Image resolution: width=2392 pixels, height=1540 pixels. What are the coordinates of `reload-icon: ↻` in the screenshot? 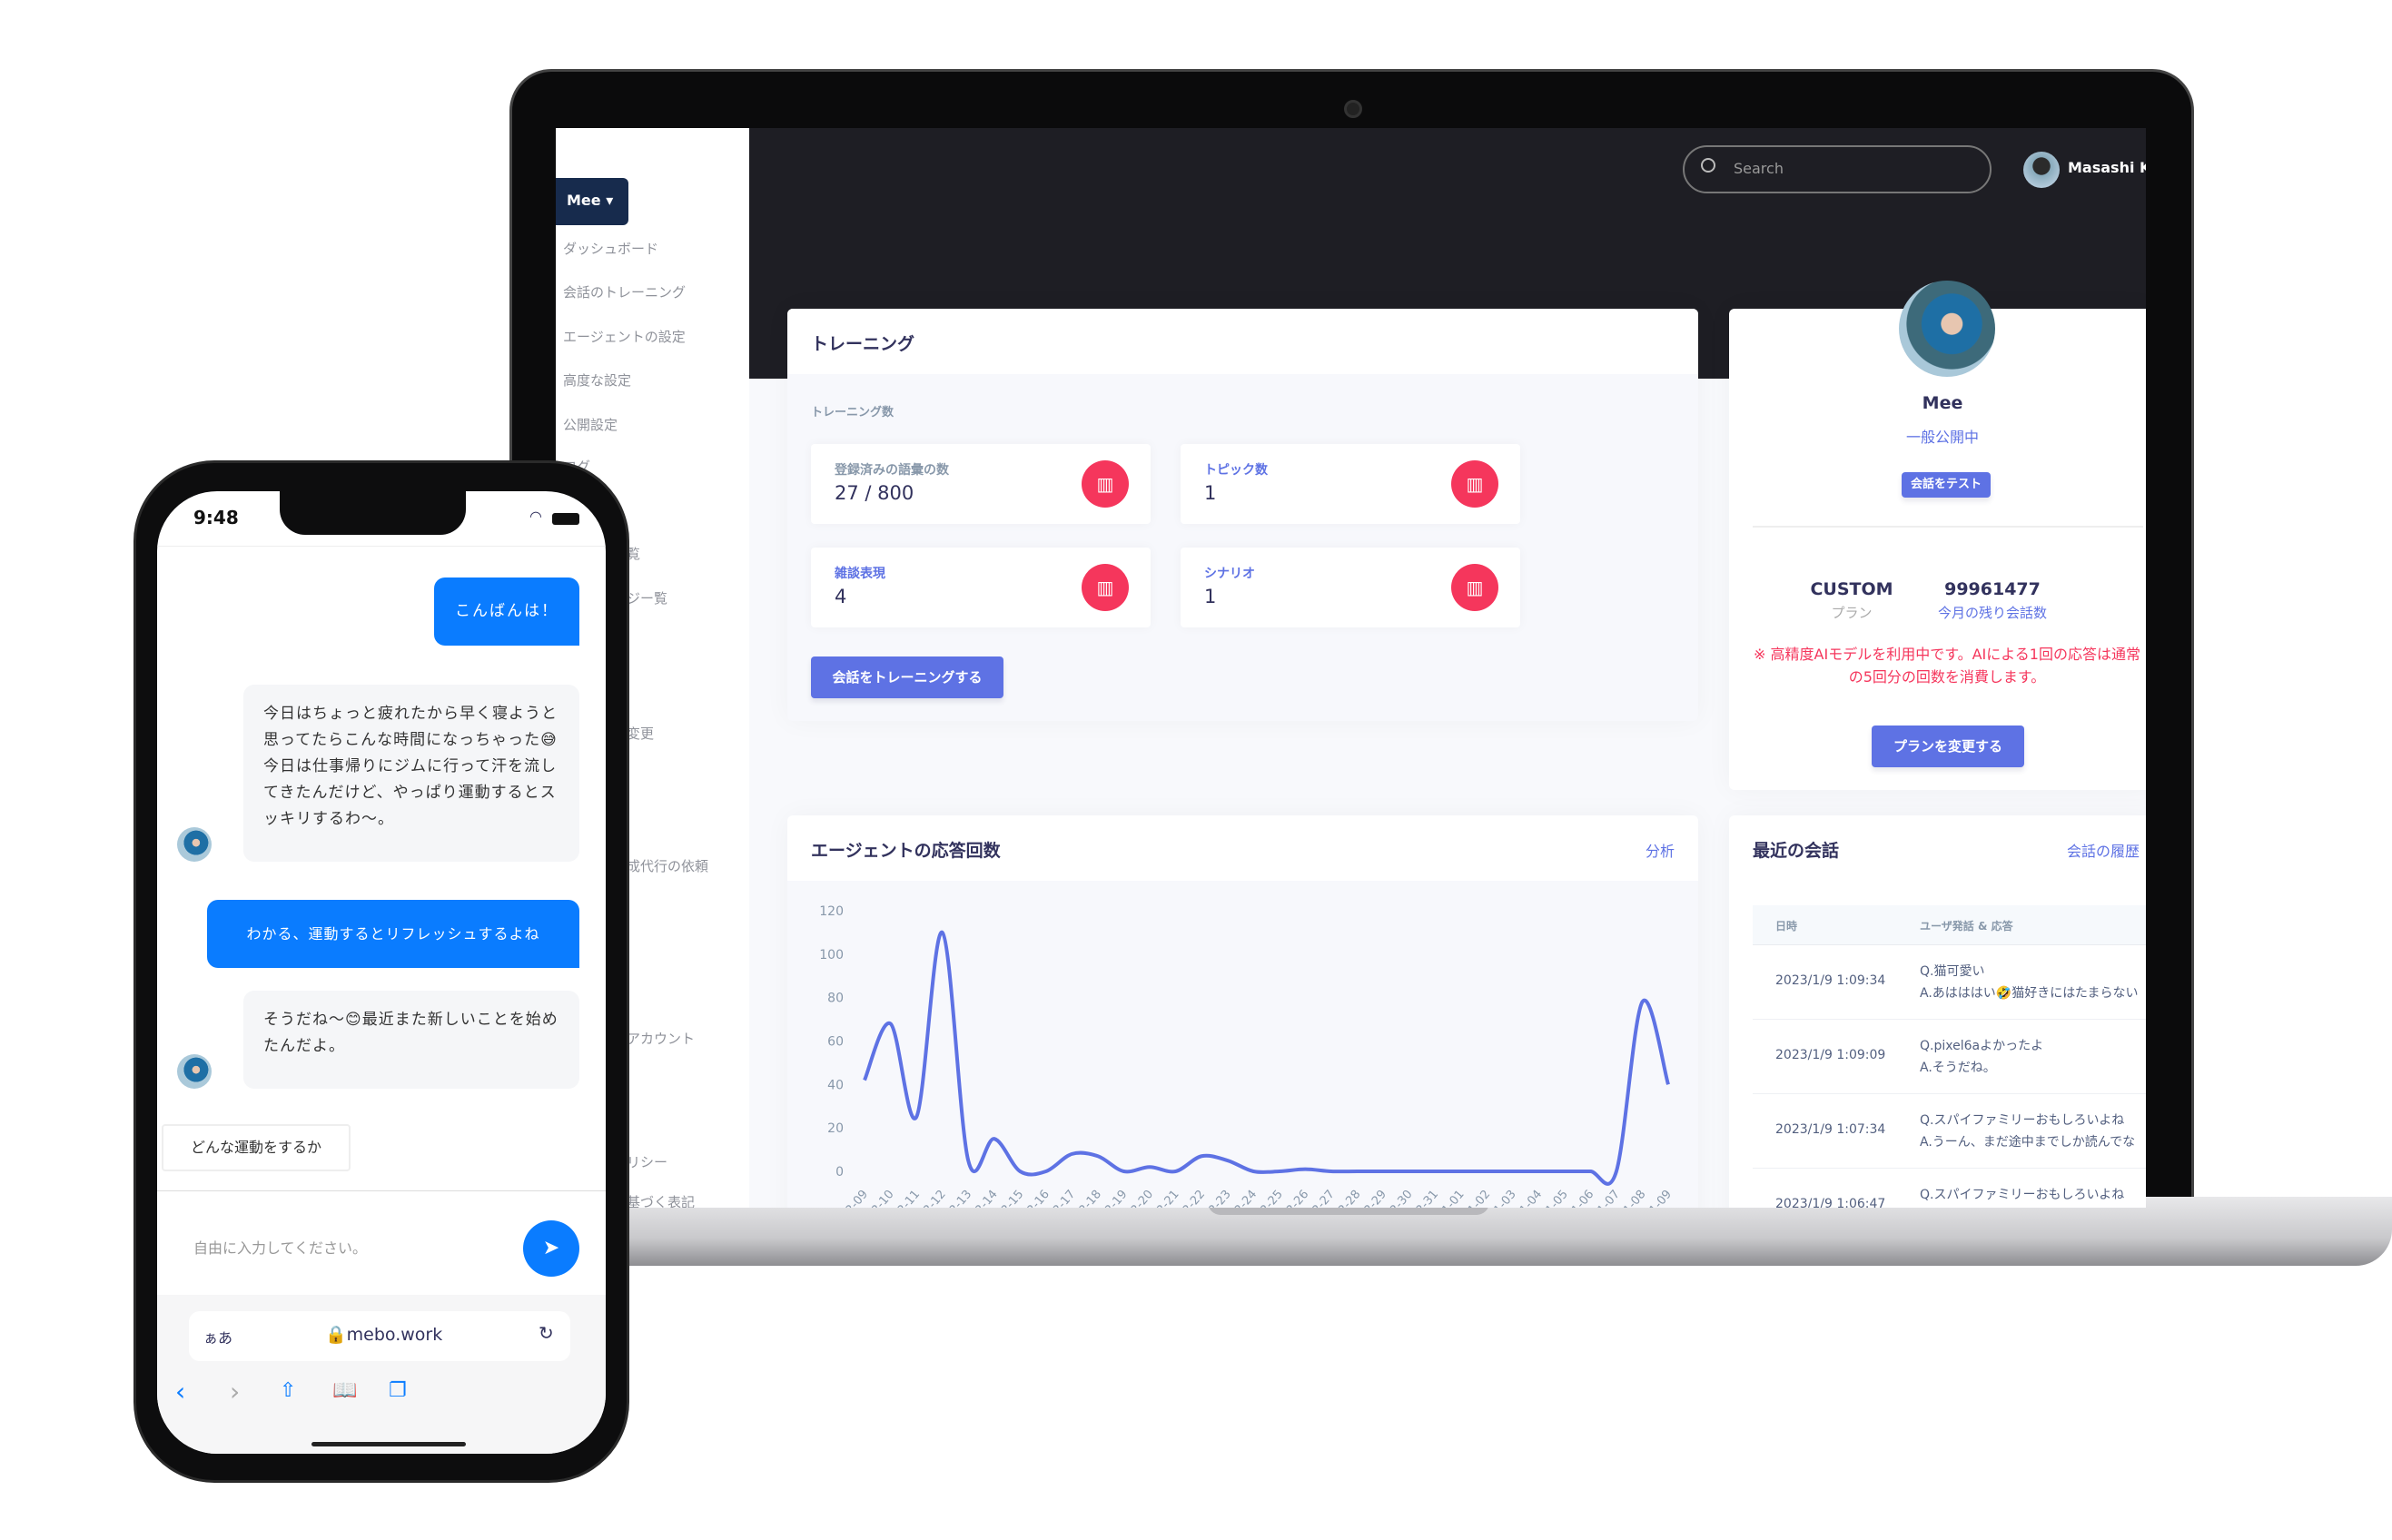 It's located at (546, 1333).